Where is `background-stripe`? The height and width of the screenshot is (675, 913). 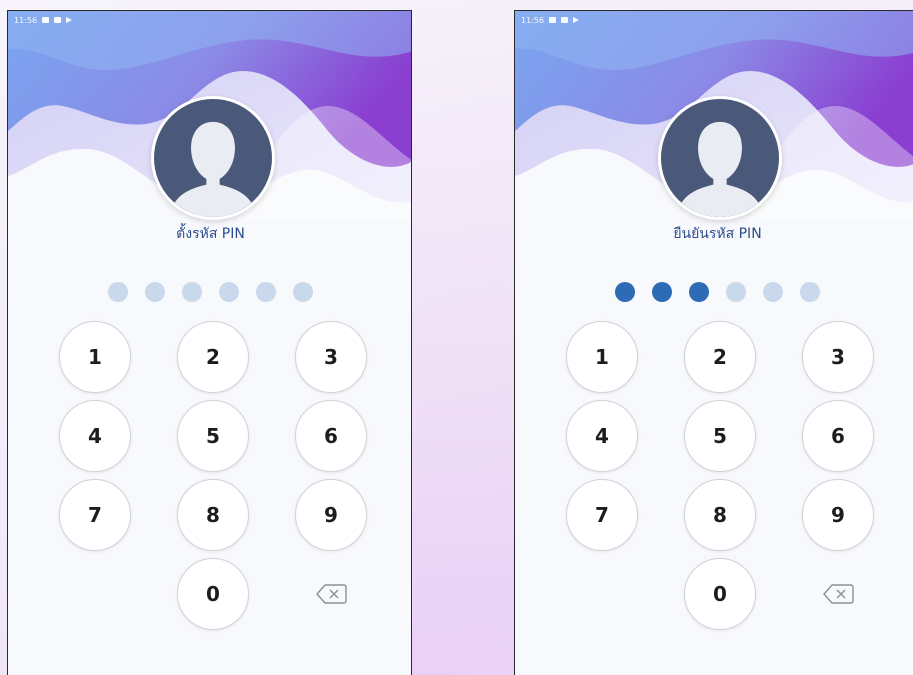
background-stripe is located at coordinates (456, 337).